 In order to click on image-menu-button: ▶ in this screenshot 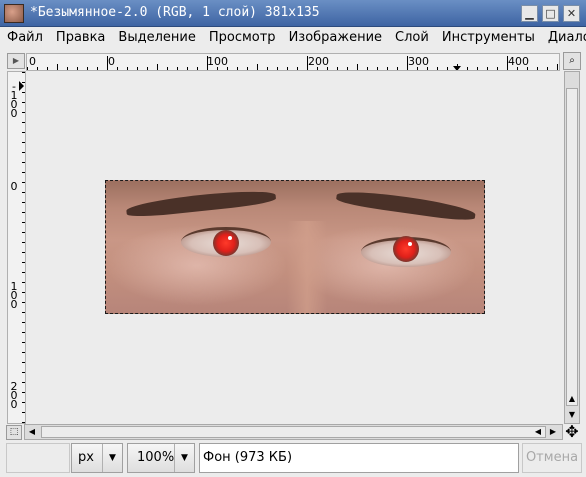, I will do `click(16, 61)`.